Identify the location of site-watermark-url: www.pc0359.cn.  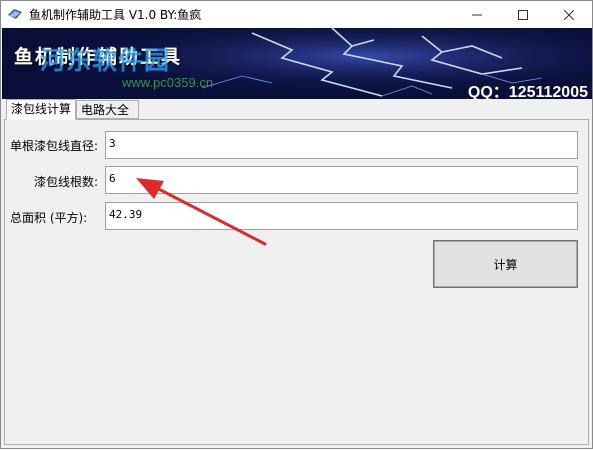
(168, 82).